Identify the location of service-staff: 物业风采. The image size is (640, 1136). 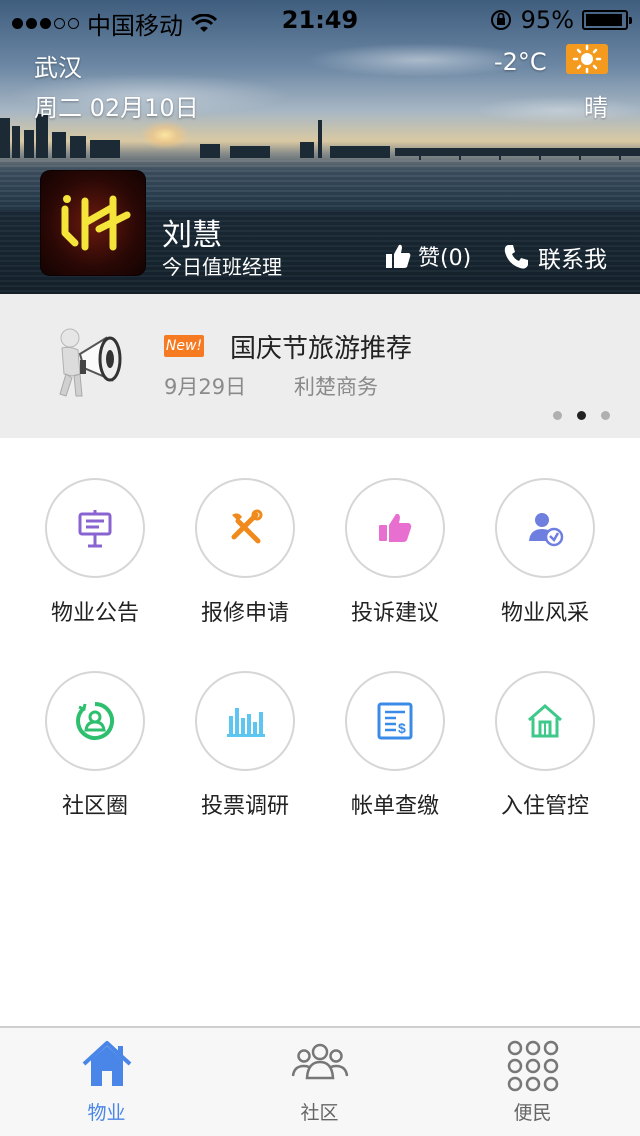
(545, 558).